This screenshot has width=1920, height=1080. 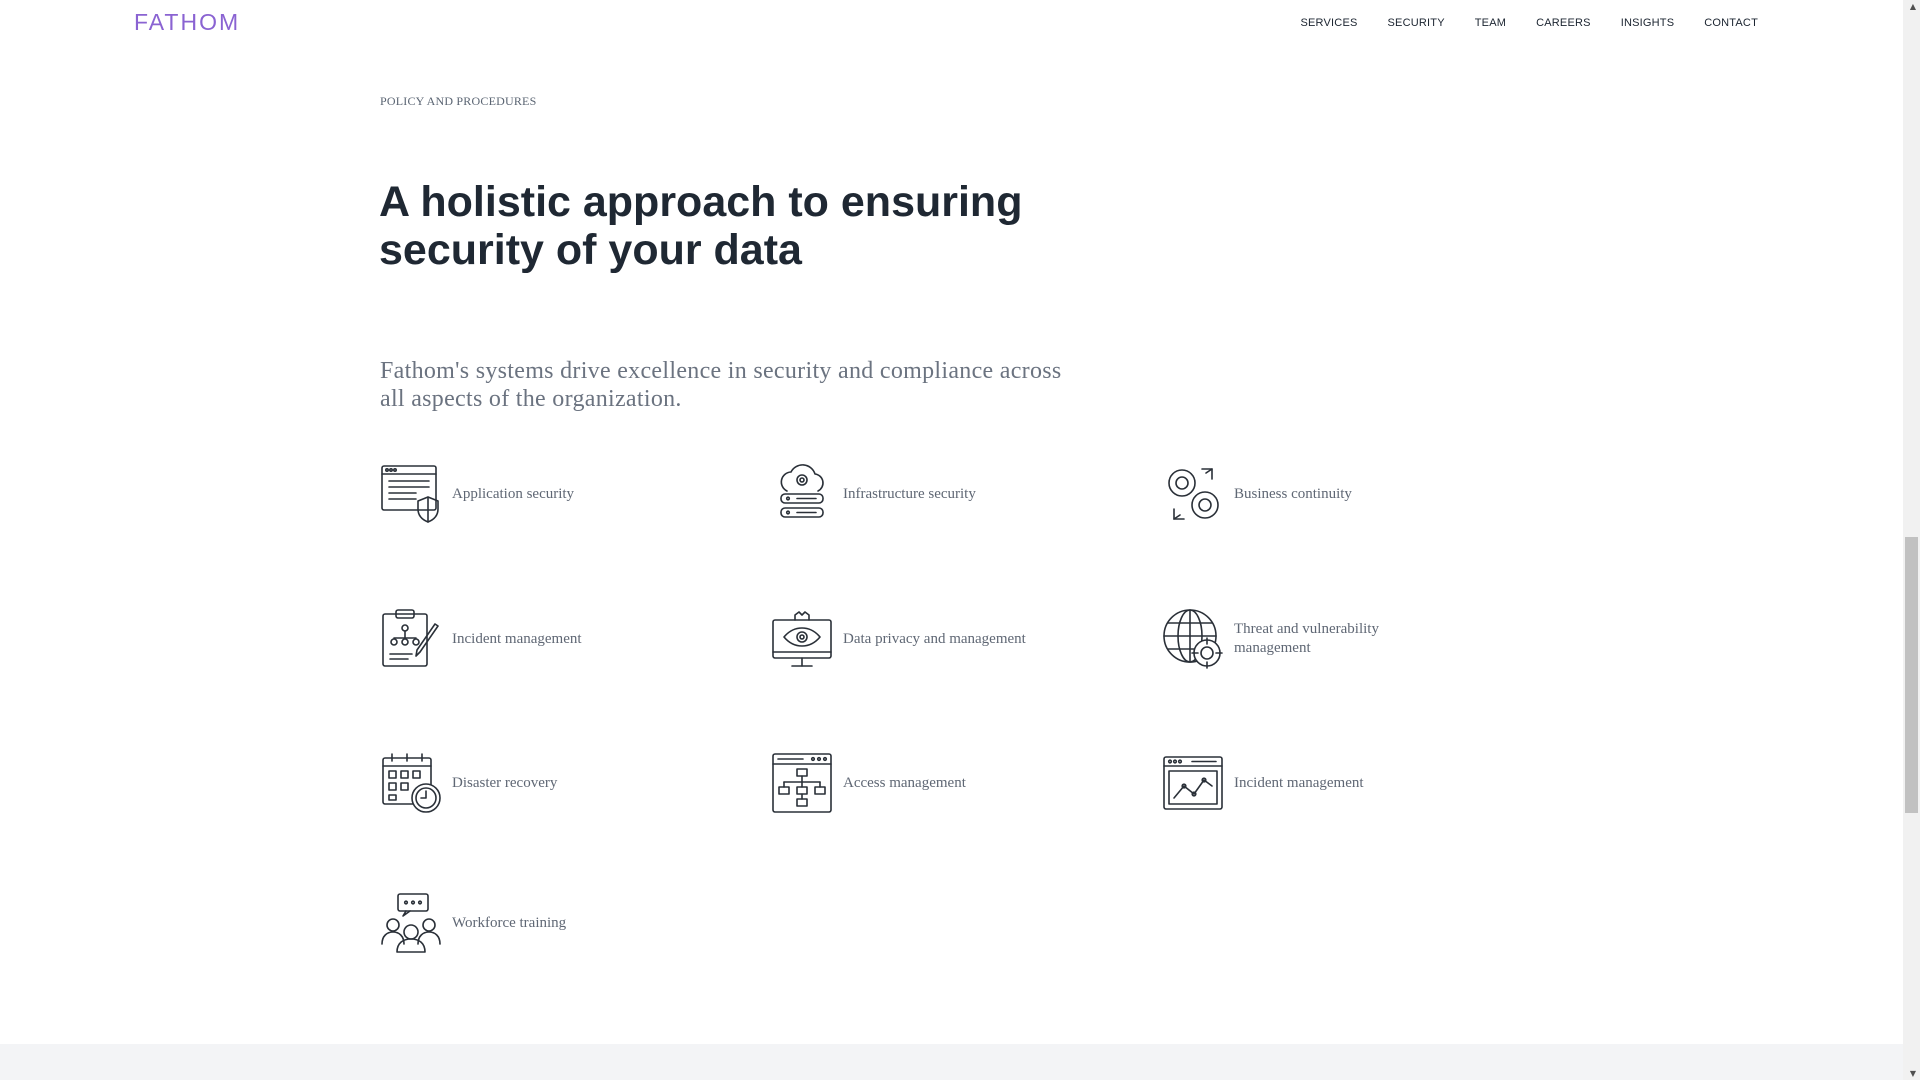 I want to click on feature-label: Business continuity, so click(x=1293, y=493).